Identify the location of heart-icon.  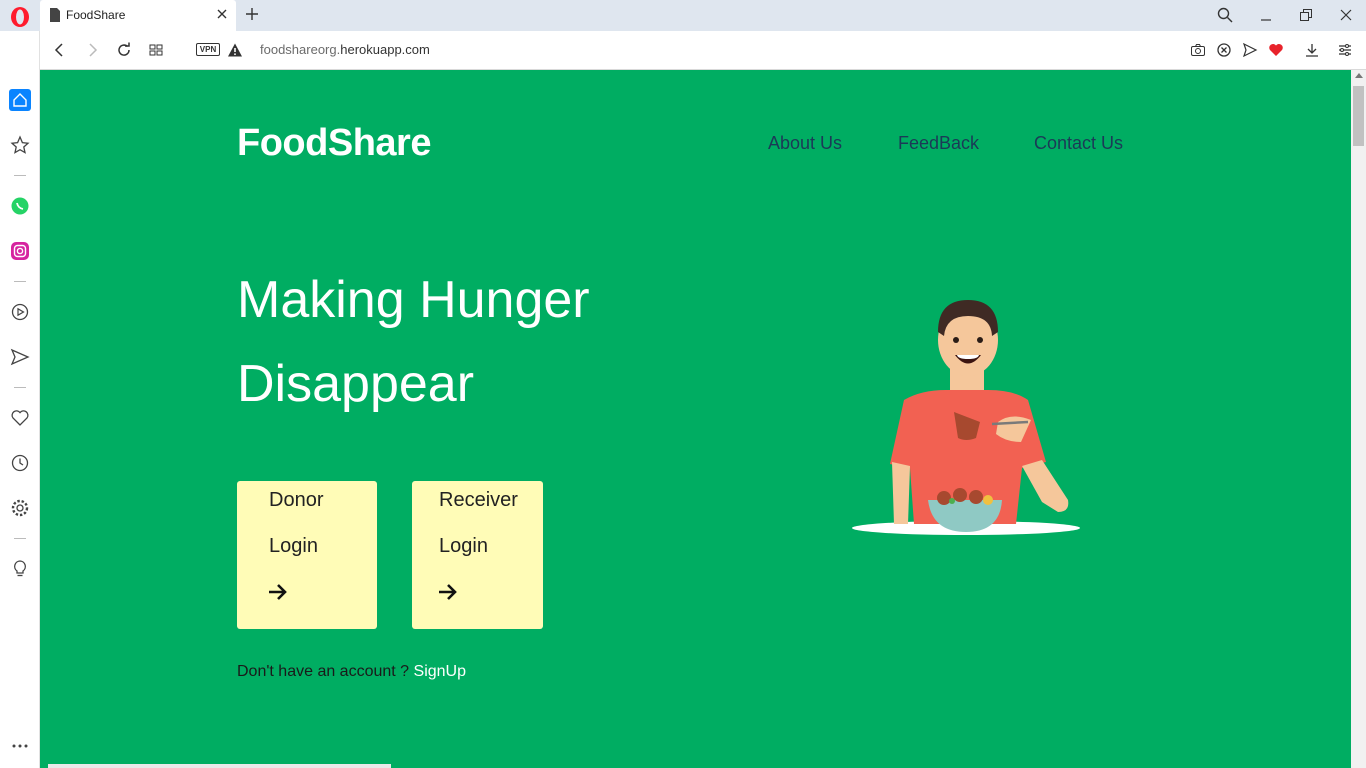
(1276, 50).